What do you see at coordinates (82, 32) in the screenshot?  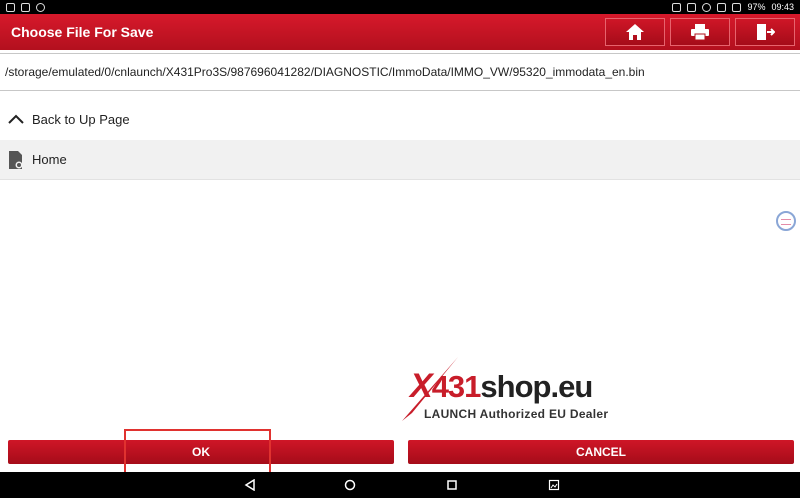 I see `page-title: Choose File For Save` at bounding box center [82, 32].